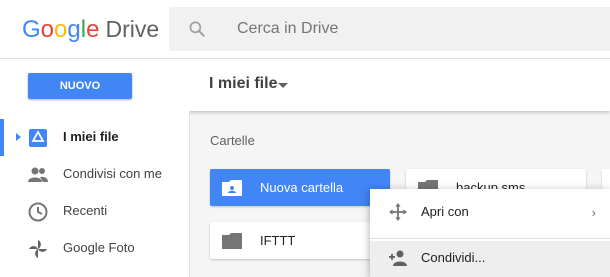  What do you see at coordinates (38, 212) in the screenshot?
I see `clock-icon` at bounding box center [38, 212].